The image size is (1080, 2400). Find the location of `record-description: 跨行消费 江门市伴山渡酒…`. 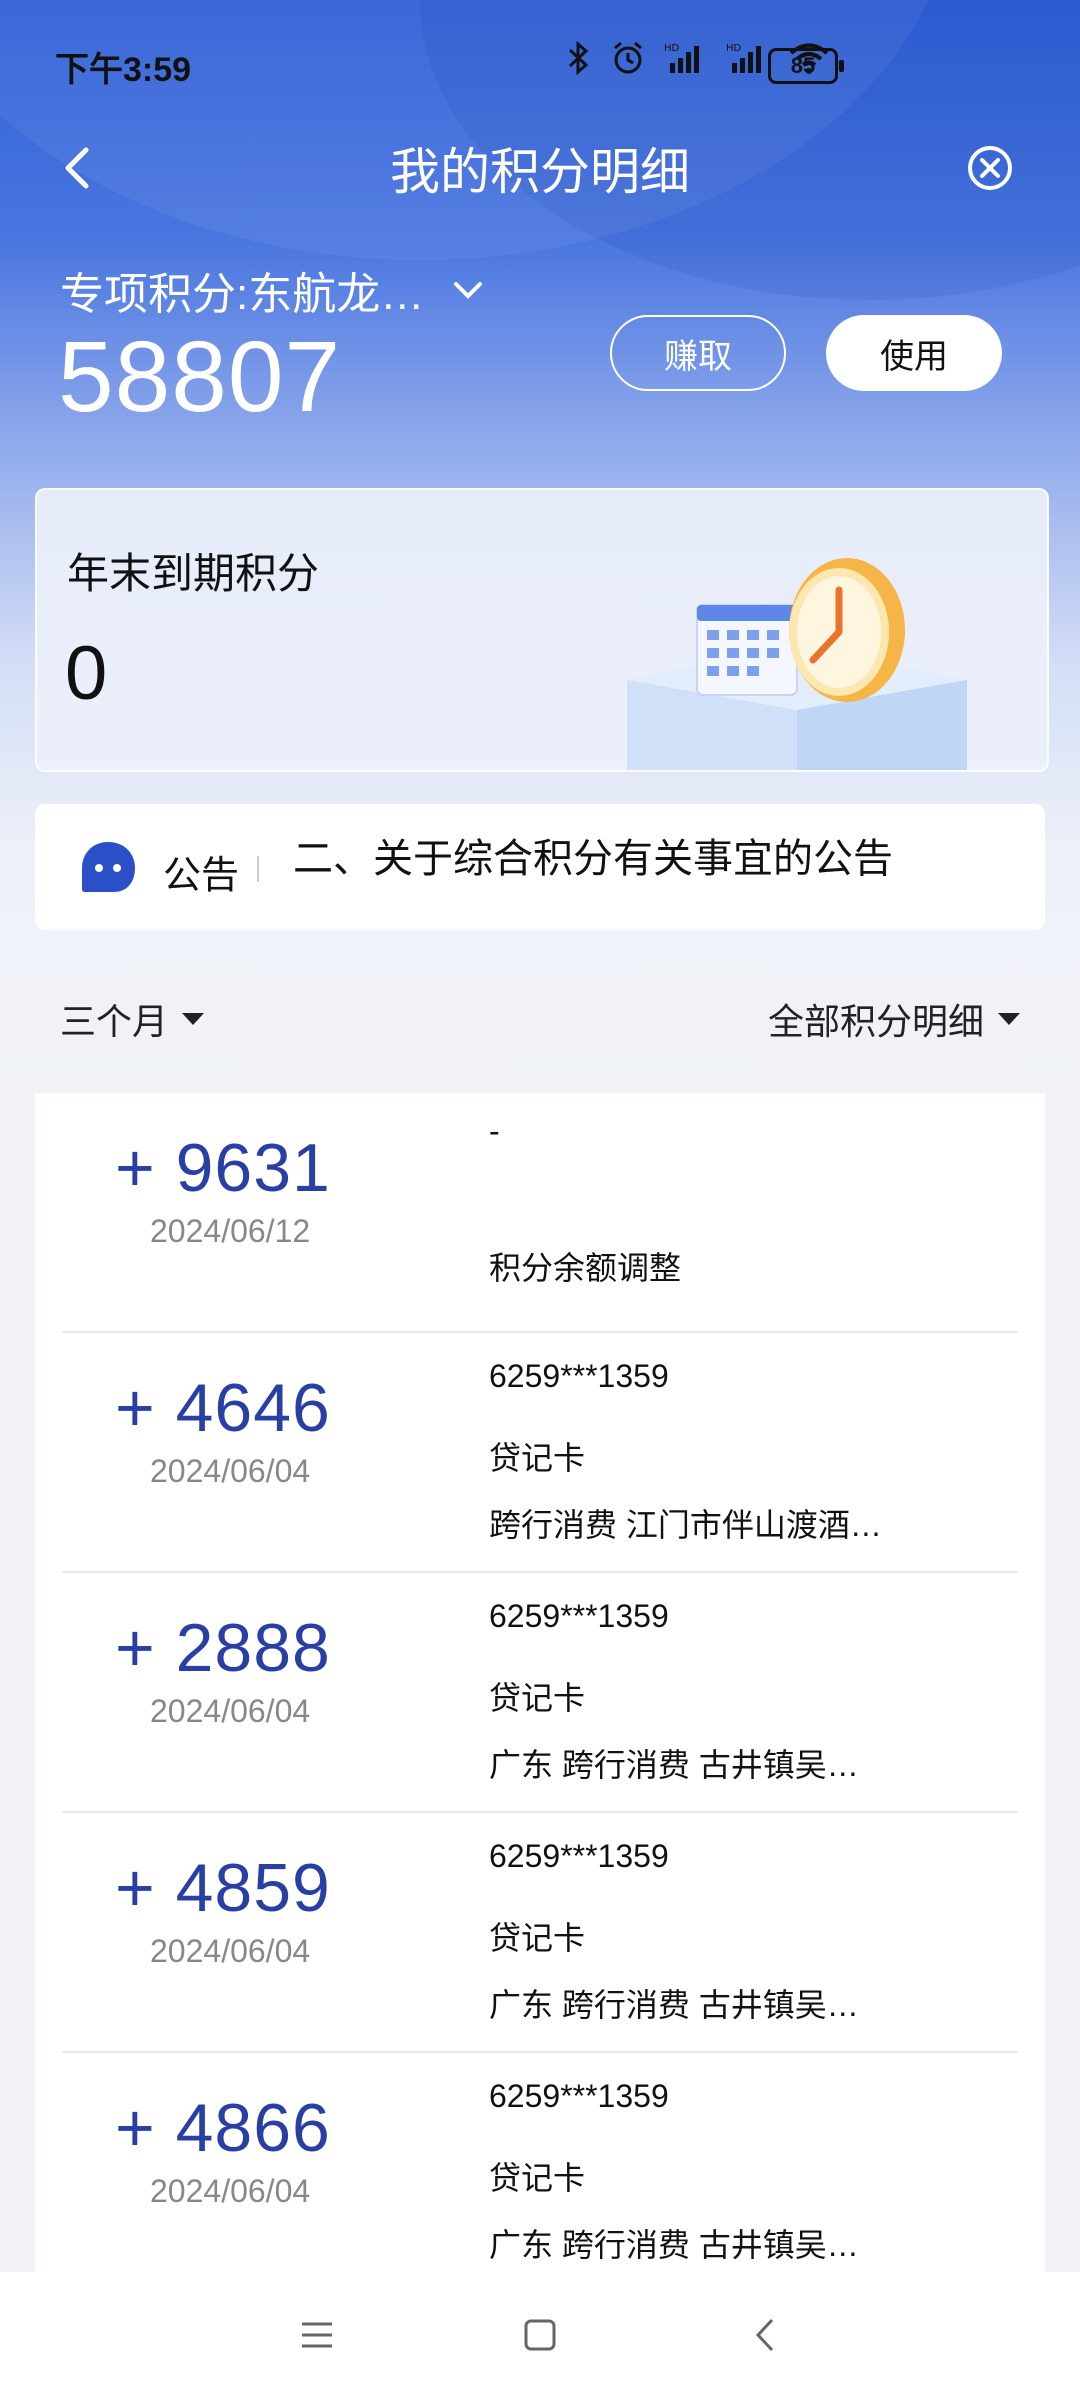

record-description: 跨行消费 江门市伴山渡酒… is located at coordinates (685, 1525).